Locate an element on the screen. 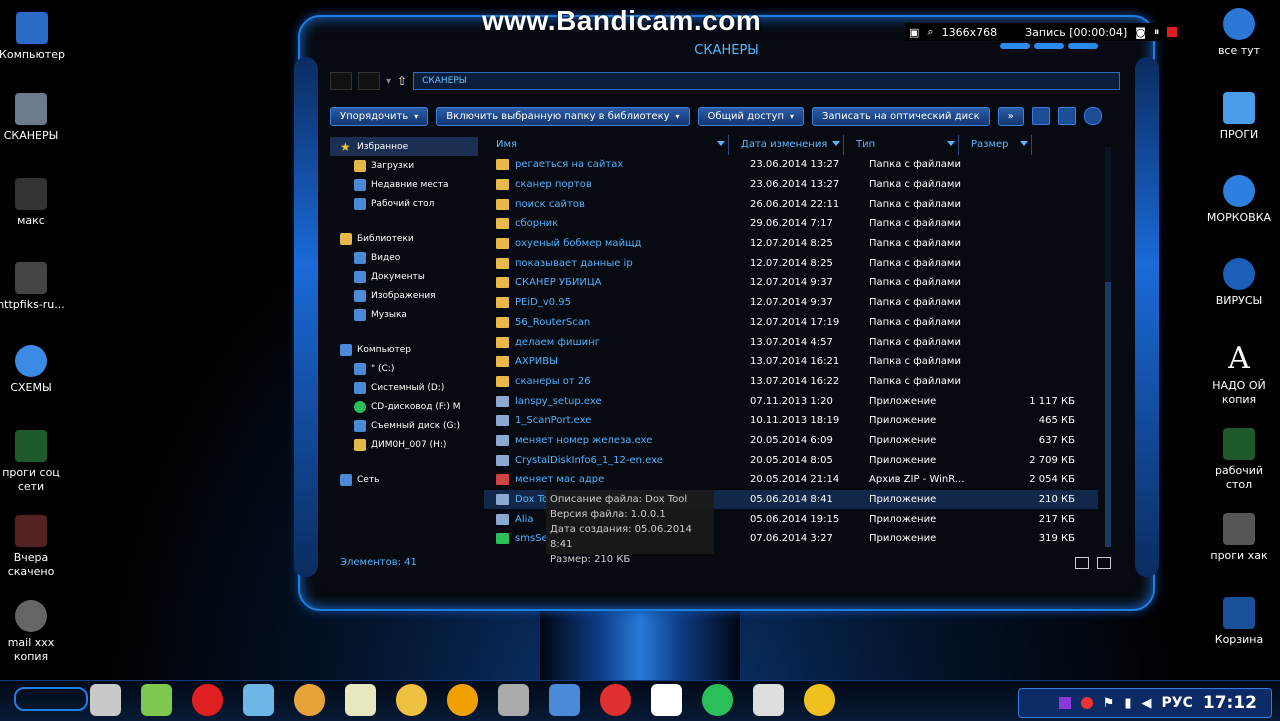 The width and height of the screenshot is (1280, 721). nav-network: Сеть is located at coordinates (404, 479).